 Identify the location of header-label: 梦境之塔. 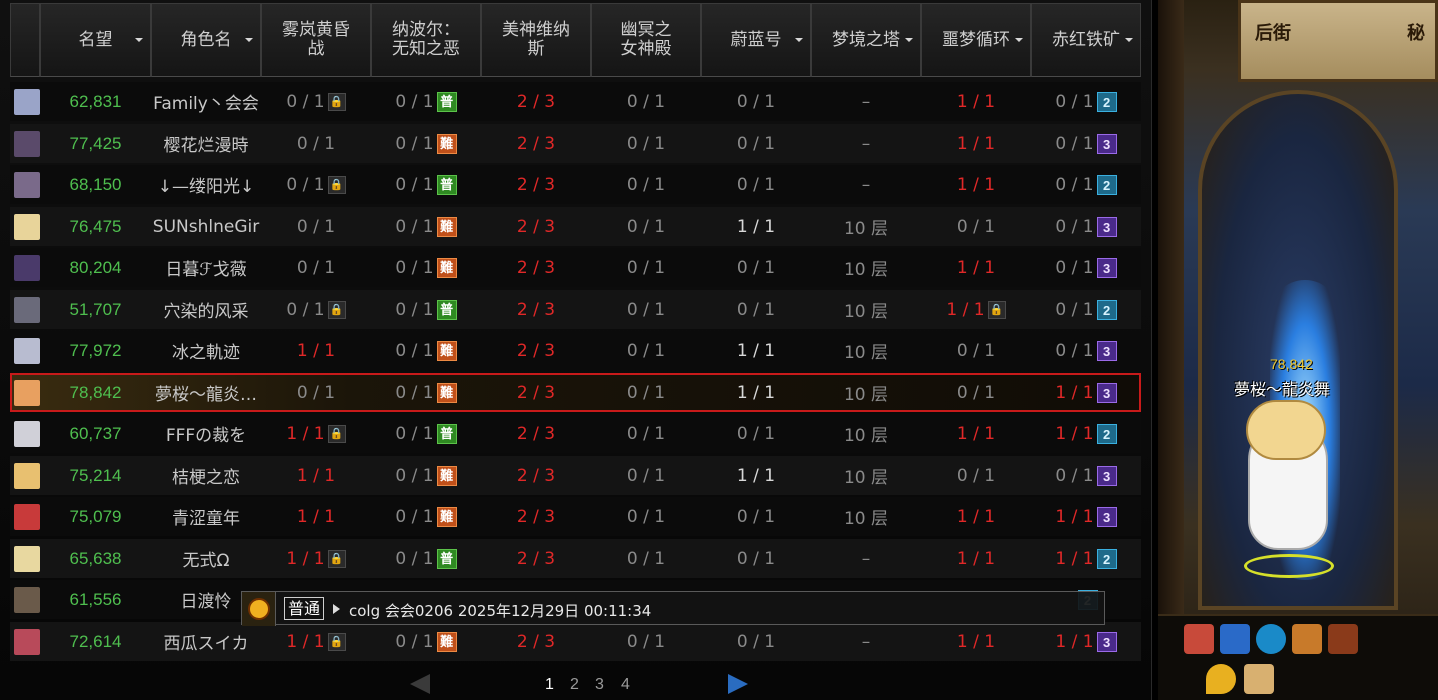
(866, 39).